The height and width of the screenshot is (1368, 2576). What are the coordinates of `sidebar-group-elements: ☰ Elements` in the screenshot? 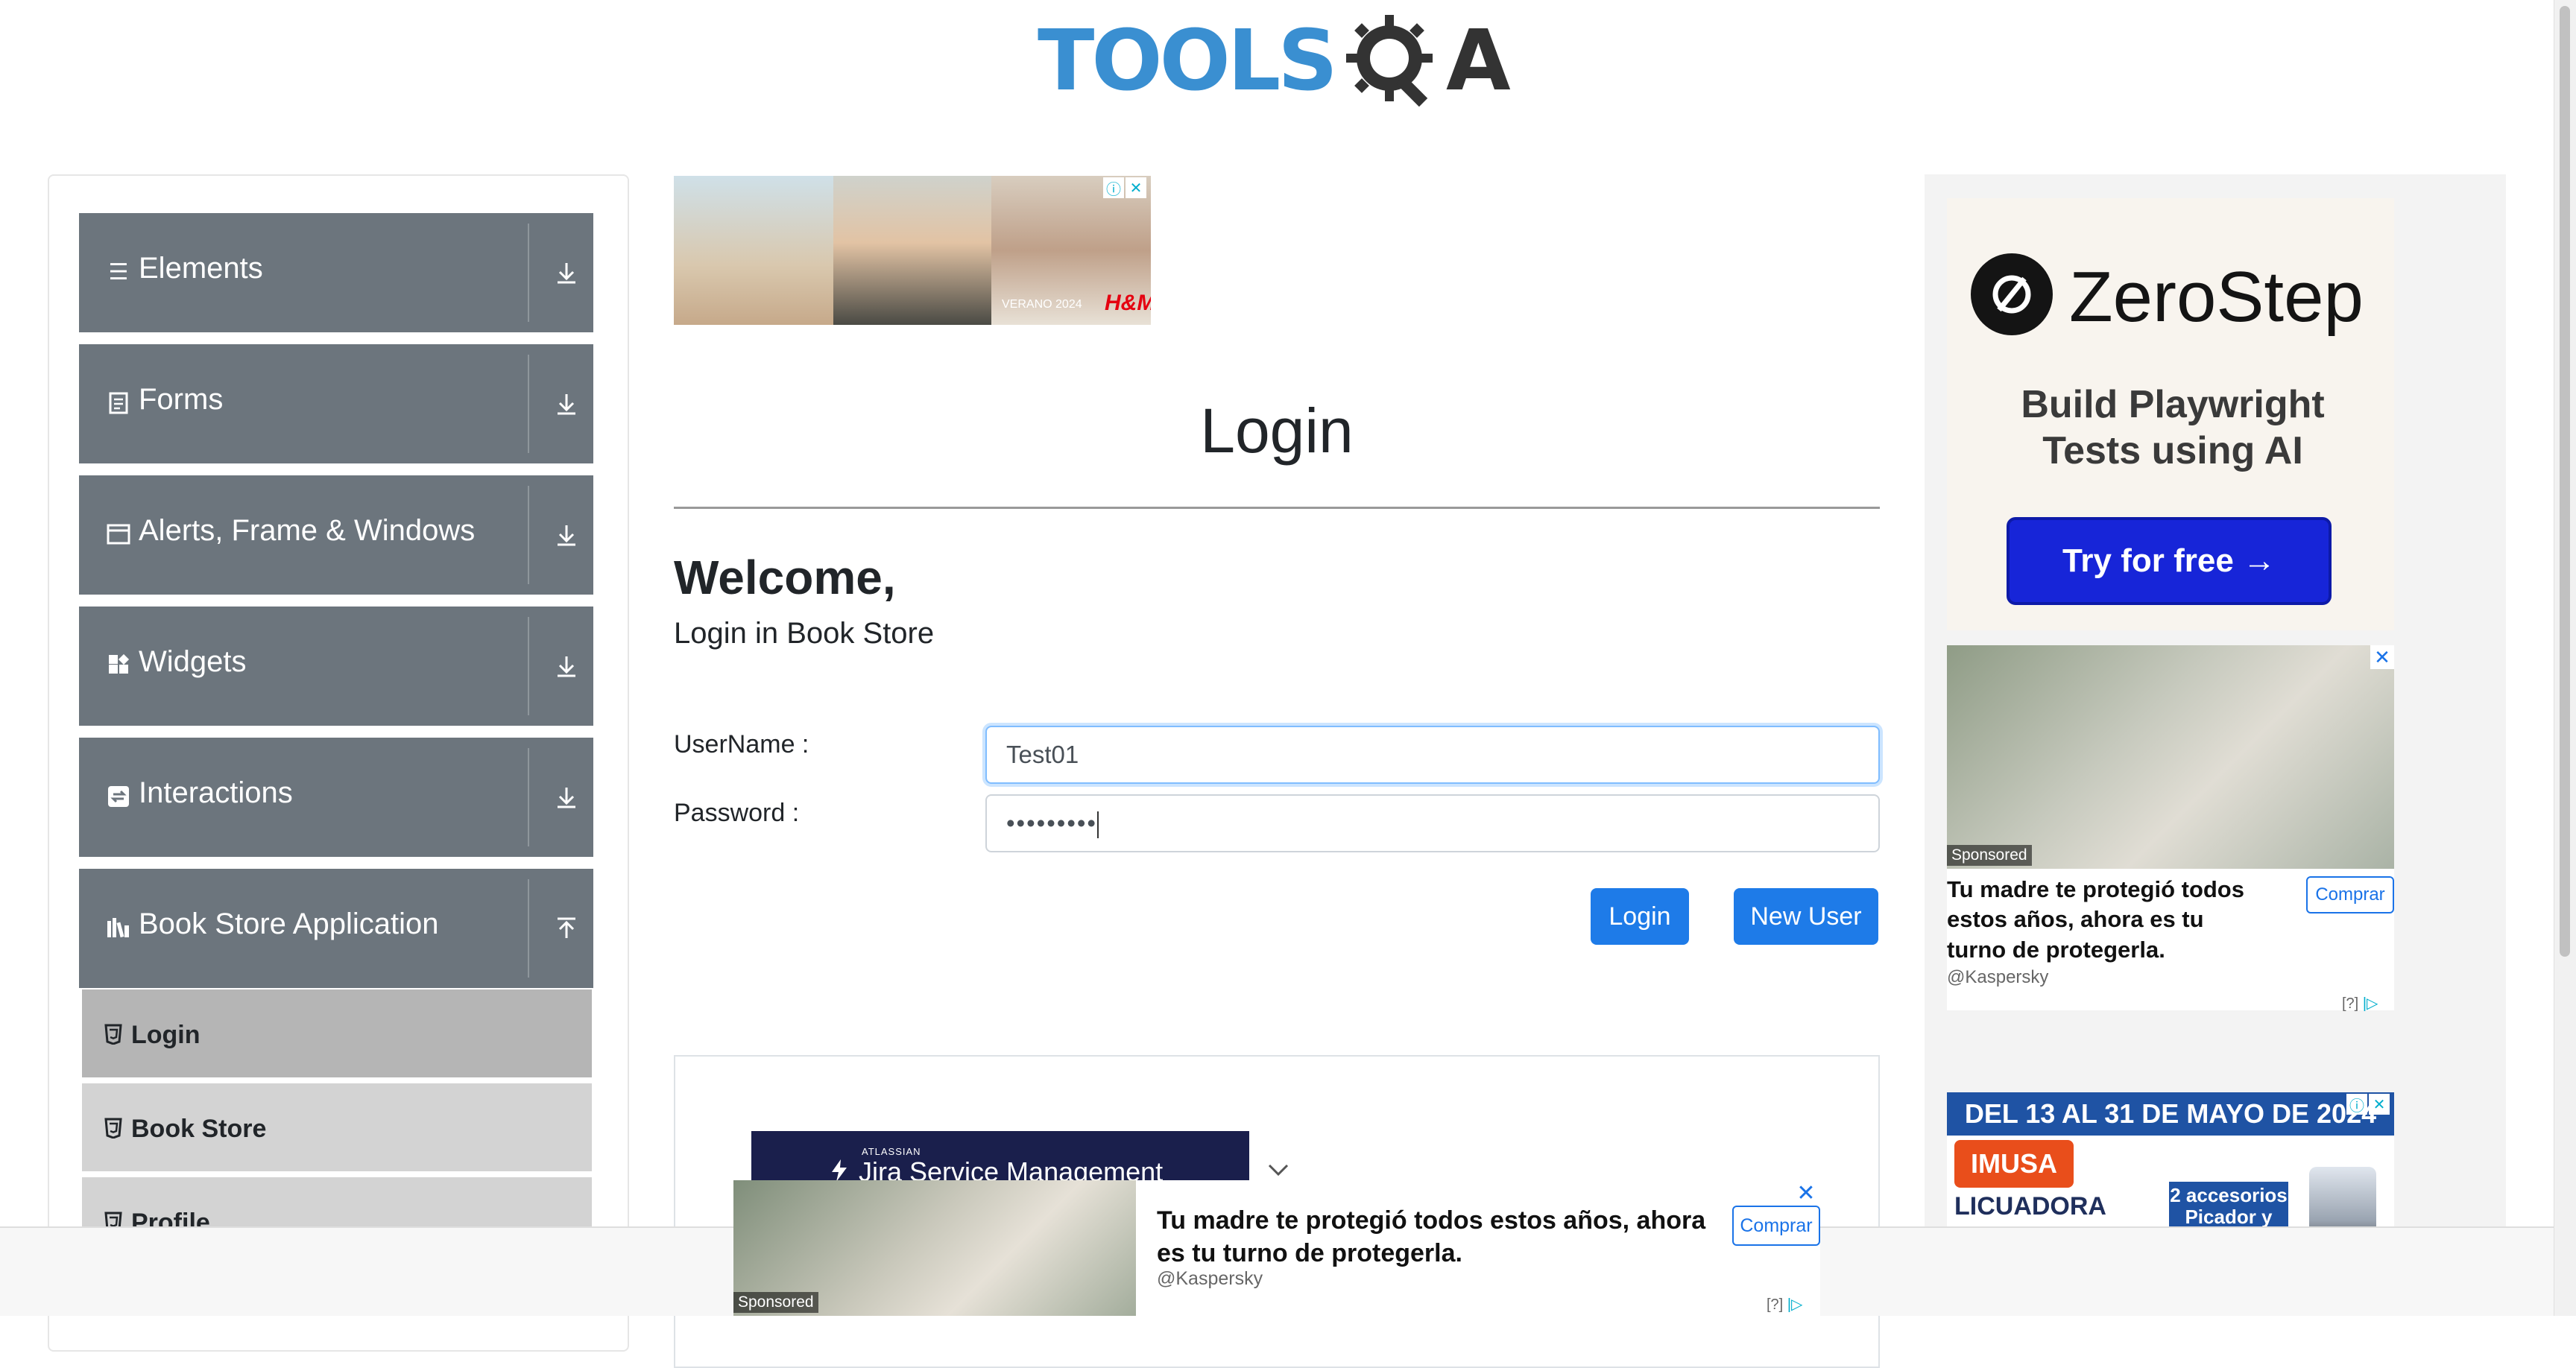 It's located at (336, 272).